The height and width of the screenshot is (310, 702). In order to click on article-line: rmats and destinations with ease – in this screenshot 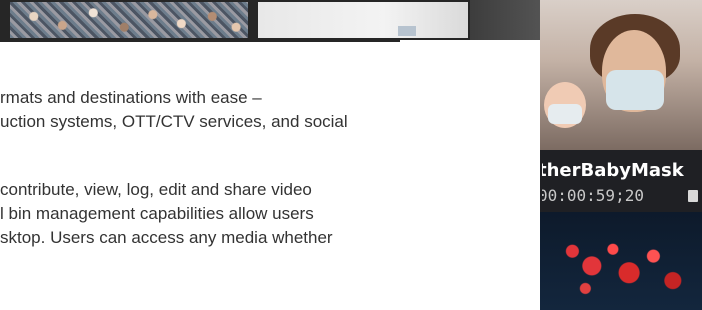, I will do `click(131, 97)`.